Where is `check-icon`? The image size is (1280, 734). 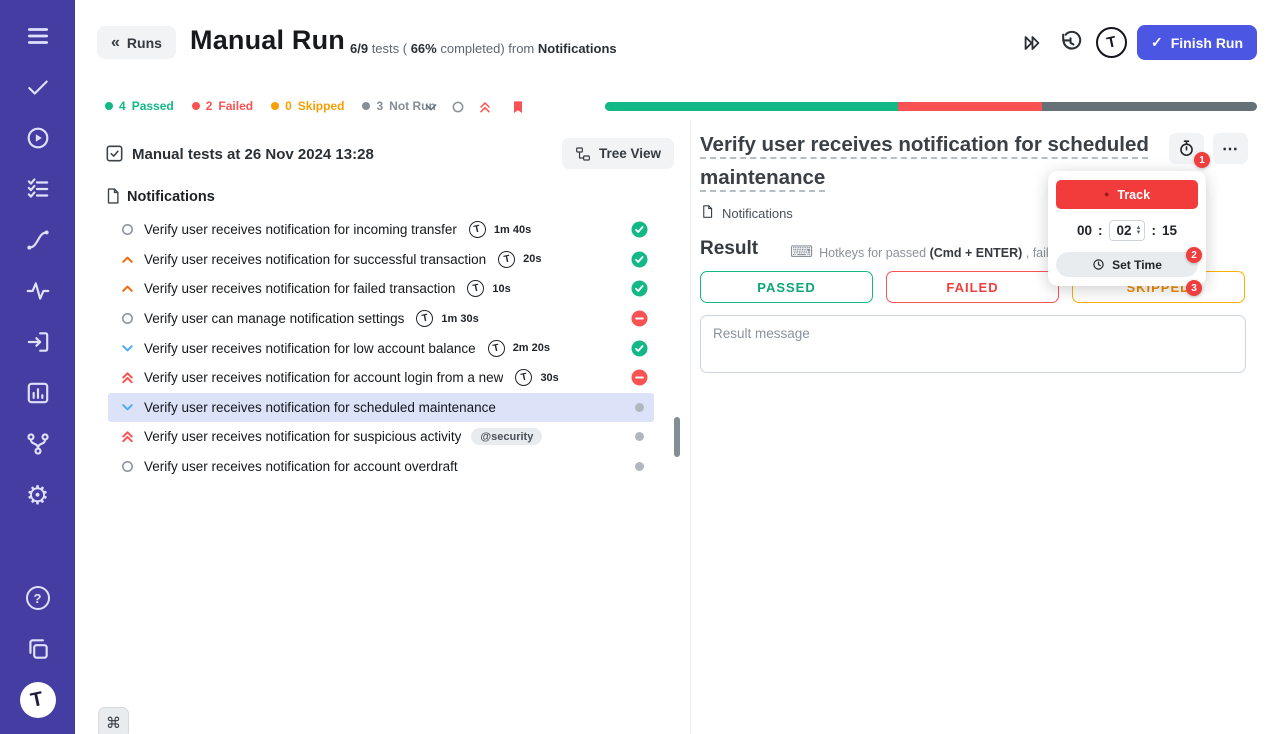
check-icon is located at coordinates (38, 87).